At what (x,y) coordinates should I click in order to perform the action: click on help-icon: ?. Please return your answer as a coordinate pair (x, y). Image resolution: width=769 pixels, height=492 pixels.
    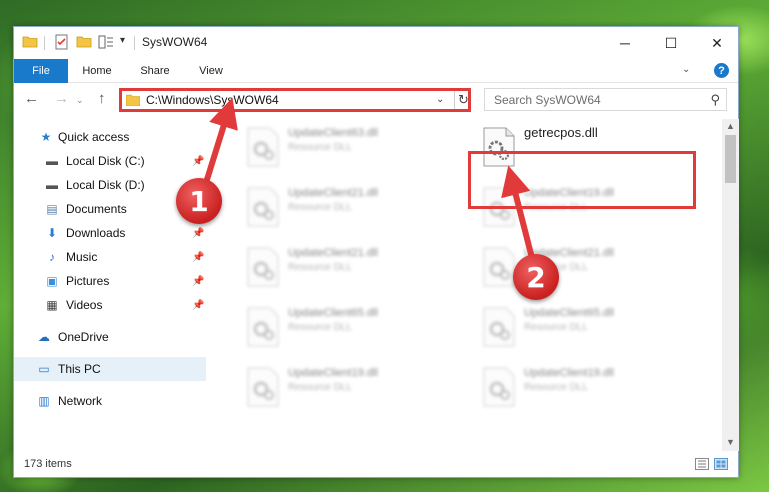
    Looking at the image, I should click on (721, 70).